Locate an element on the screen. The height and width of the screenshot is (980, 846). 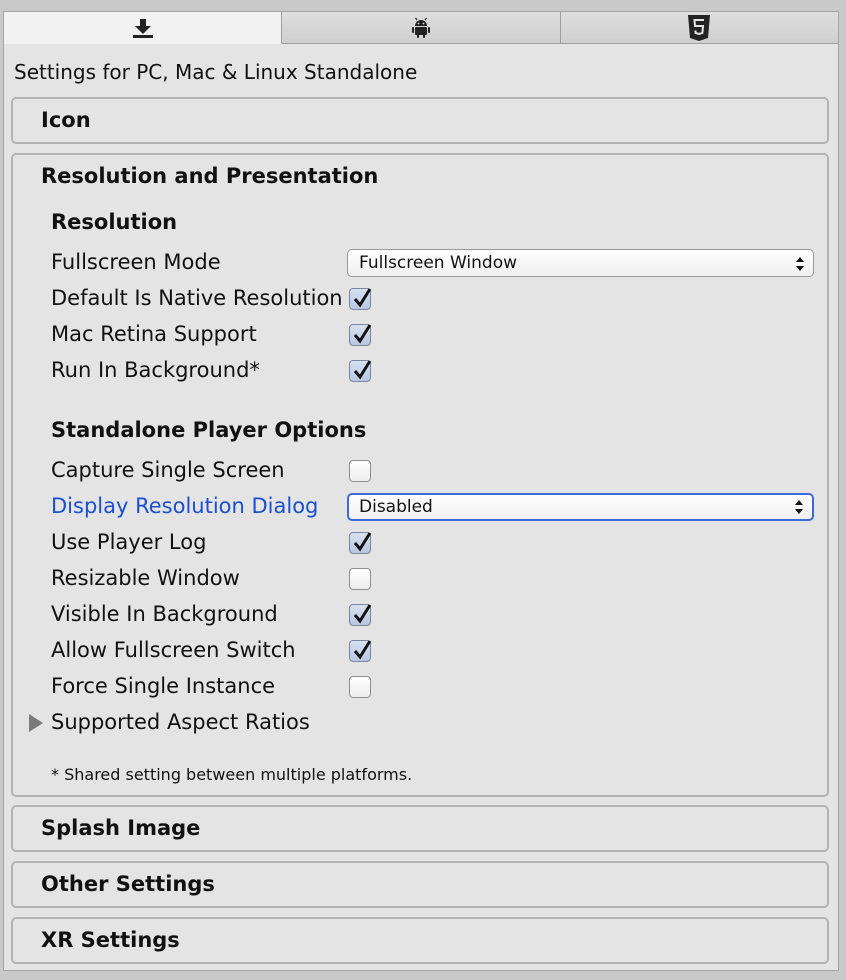
fullscreen-mode-label: Fullscreen Mode is located at coordinates (136, 262).